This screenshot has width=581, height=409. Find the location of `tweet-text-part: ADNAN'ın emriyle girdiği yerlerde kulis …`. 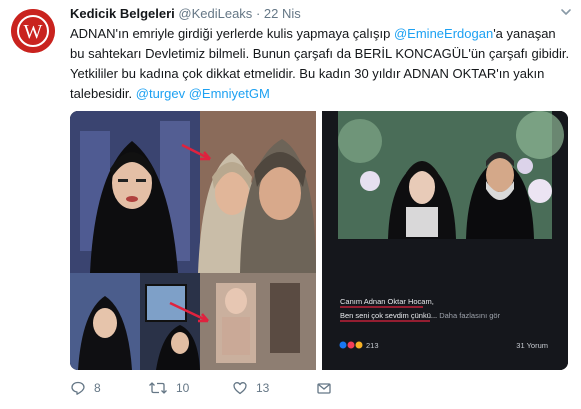

tweet-text-part: ADNAN'ın emriyle girdiği yerlerde kulis … is located at coordinates (232, 33).